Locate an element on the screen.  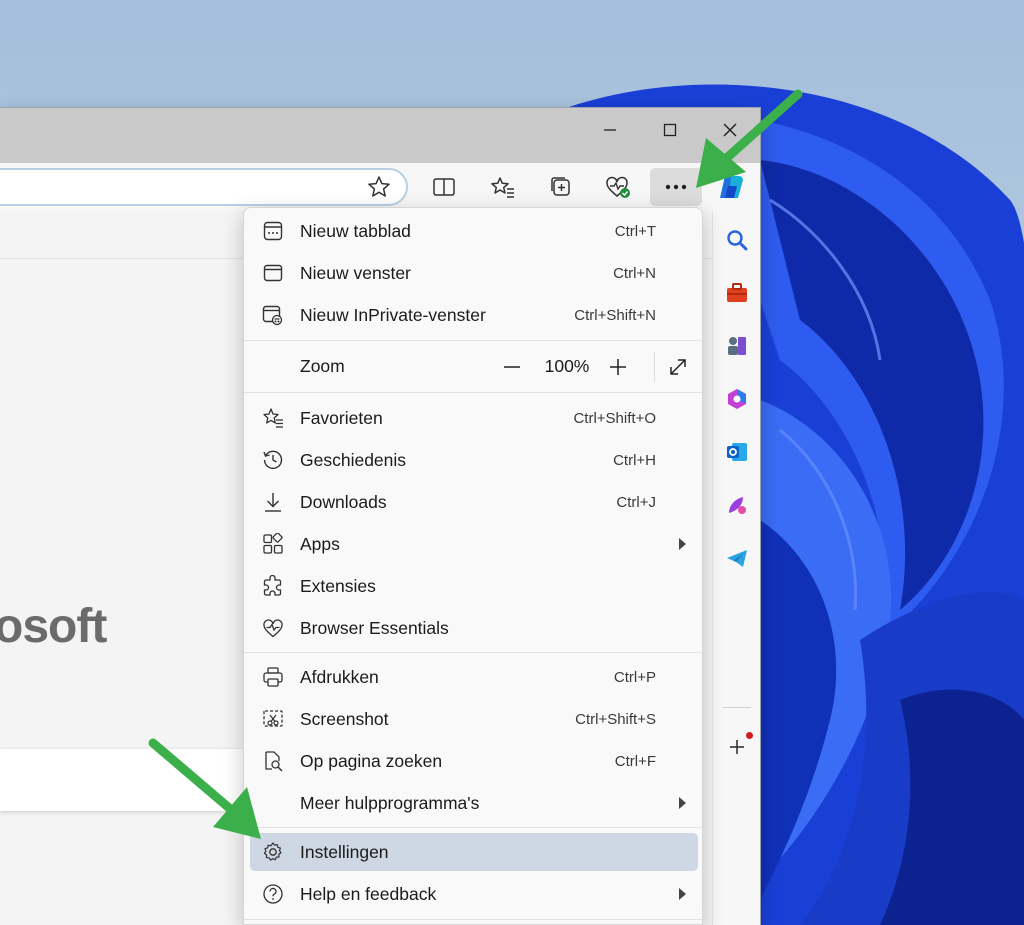
menu-item-shortcut: Ctrl+H is located at coordinates (634, 460).